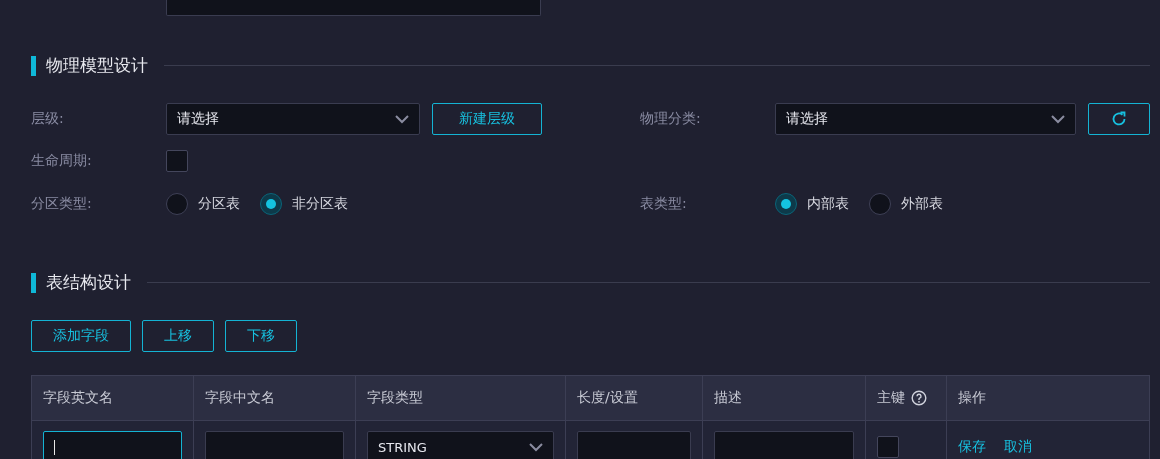 Image resolution: width=1160 pixels, height=459 pixels. What do you see at coordinates (925, 119) in the screenshot?
I see `category-select: 请选择` at bounding box center [925, 119].